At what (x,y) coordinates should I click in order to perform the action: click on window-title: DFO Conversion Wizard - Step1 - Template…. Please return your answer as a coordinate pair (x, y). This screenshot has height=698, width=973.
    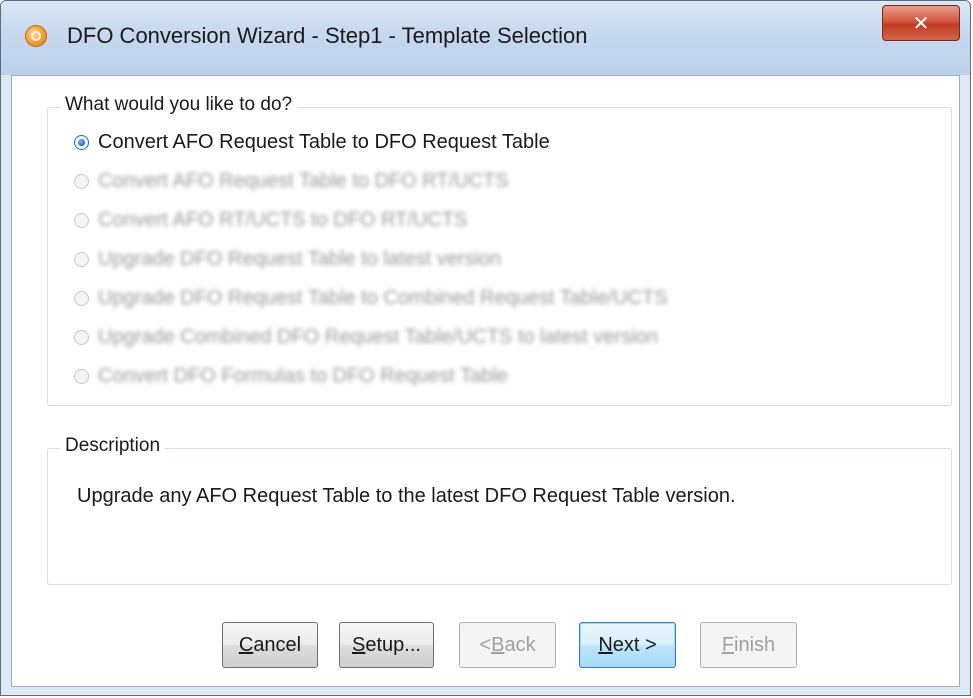
    Looking at the image, I should click on (327, 35).